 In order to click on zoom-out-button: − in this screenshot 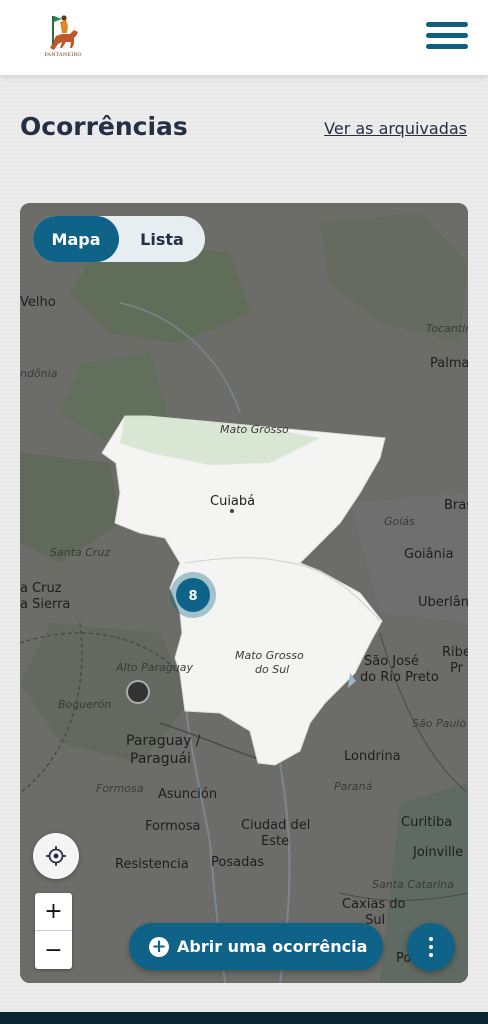, I will do `click(53, 950)`.